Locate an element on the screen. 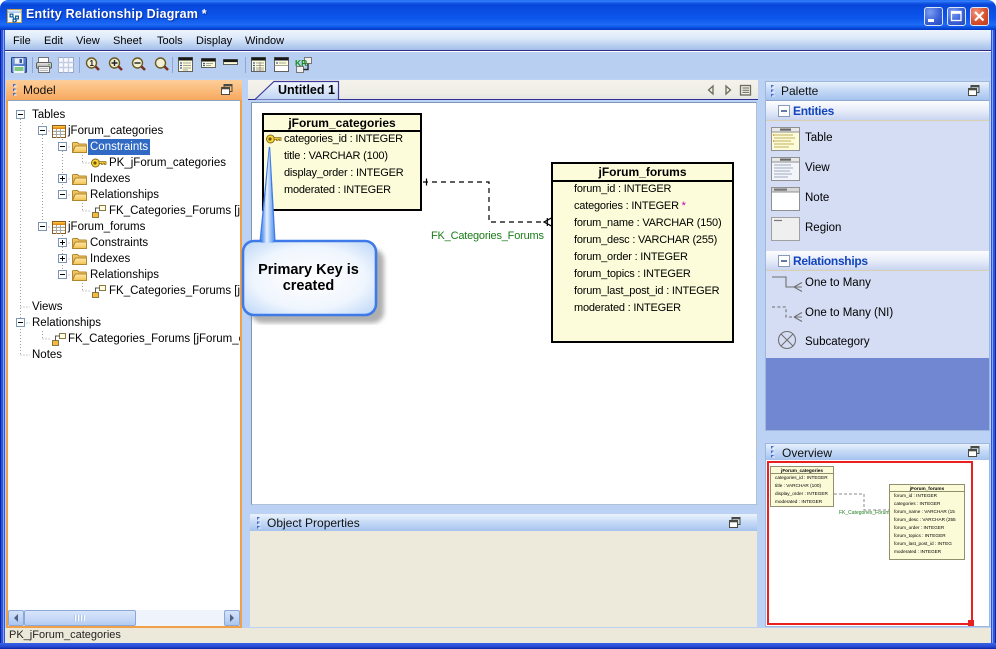 The image size is (996, 649). svg-text: 1 is located at coordinates (92, 63).